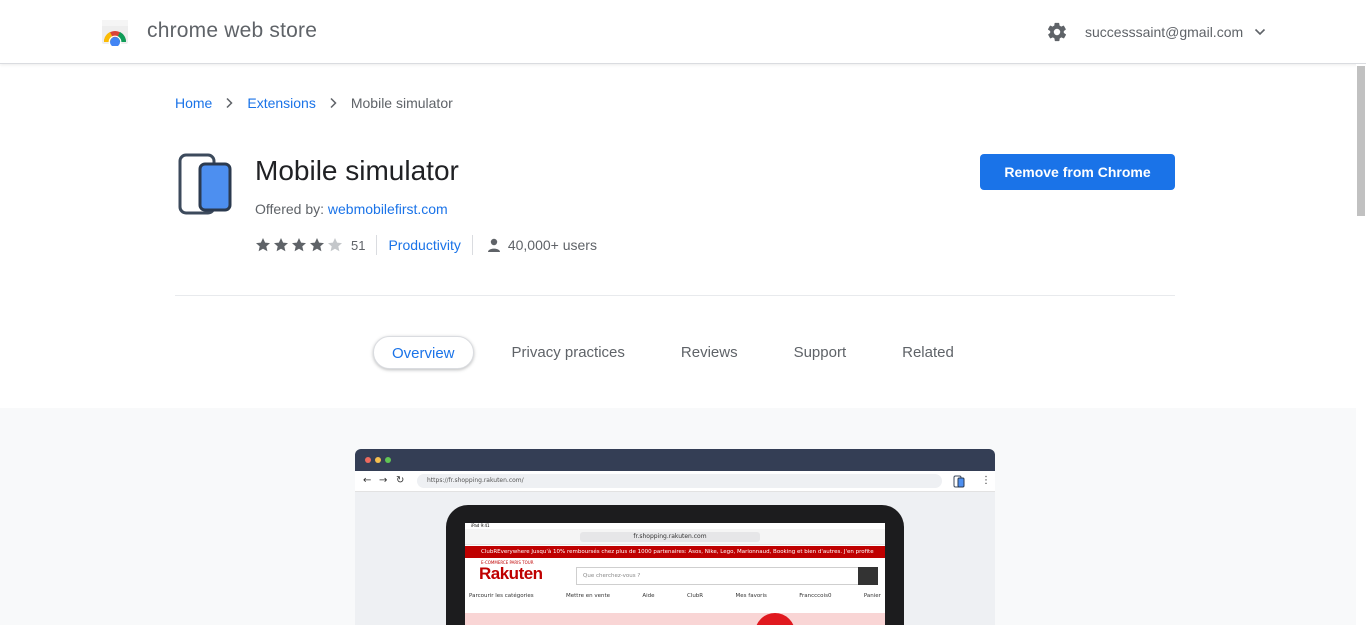 The image size is (1366, 625). I want to click on site-nav-item: Mettre en vente, so click(588, 596).